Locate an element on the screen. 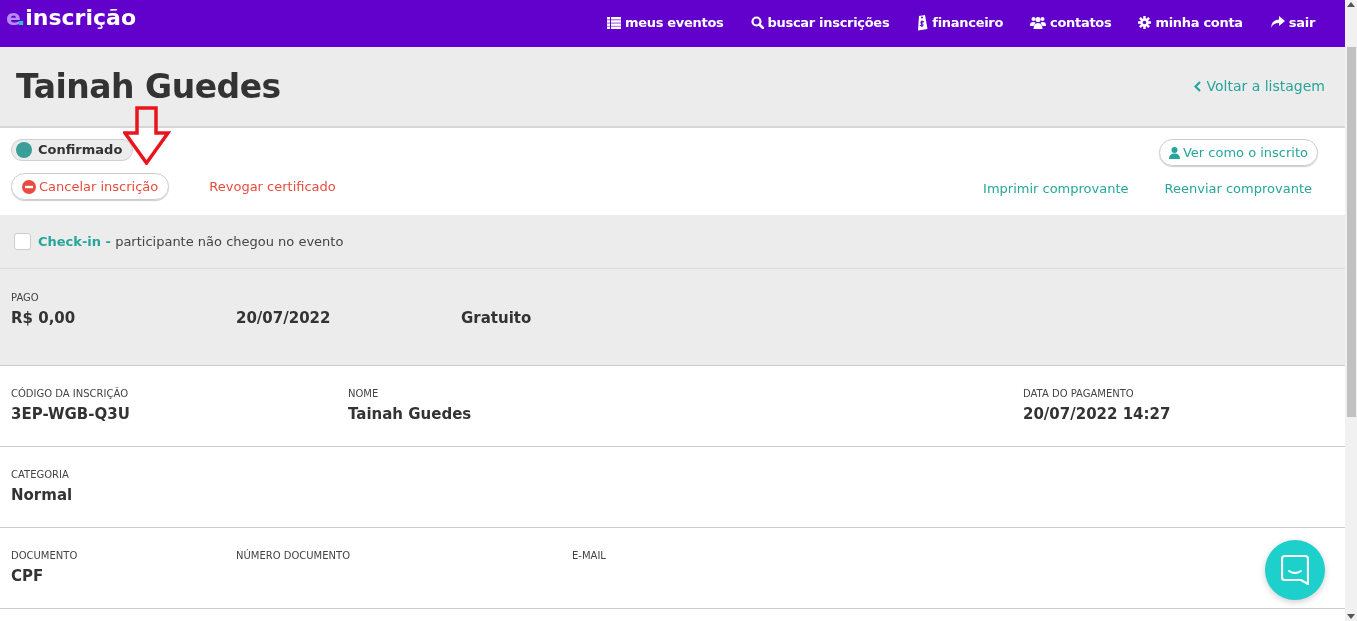 This screenshot has height=621, width=1357. status-badge: Confirmado is located at coordinates (72, 150).